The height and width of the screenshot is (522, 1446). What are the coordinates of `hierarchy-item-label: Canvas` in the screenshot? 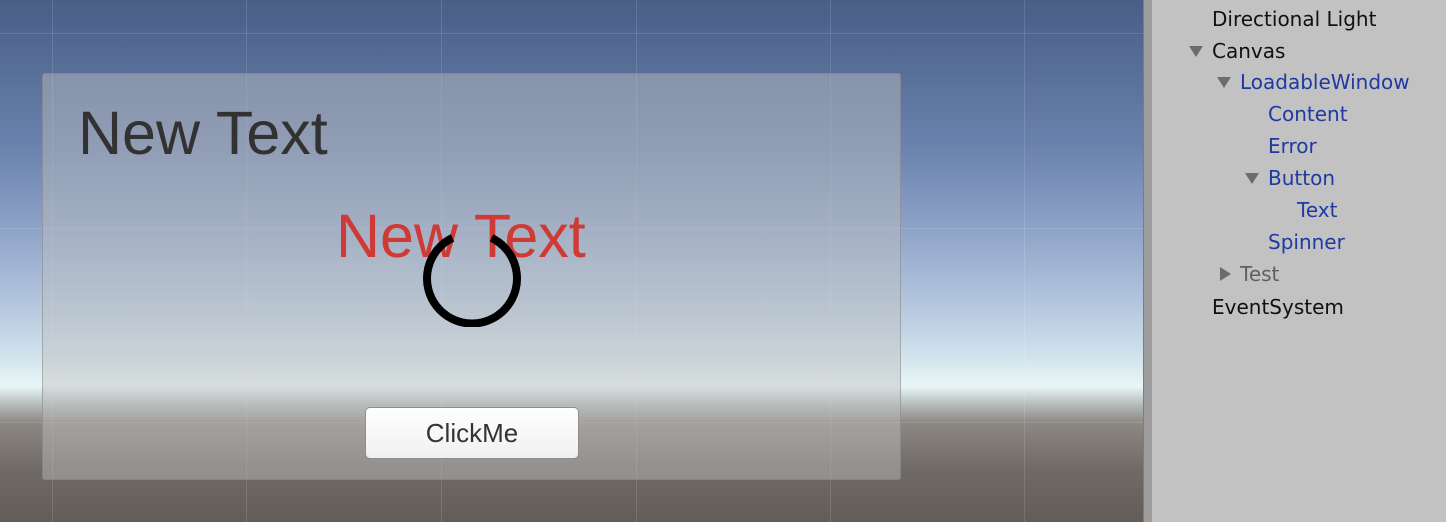 It's located at (1249, 51).